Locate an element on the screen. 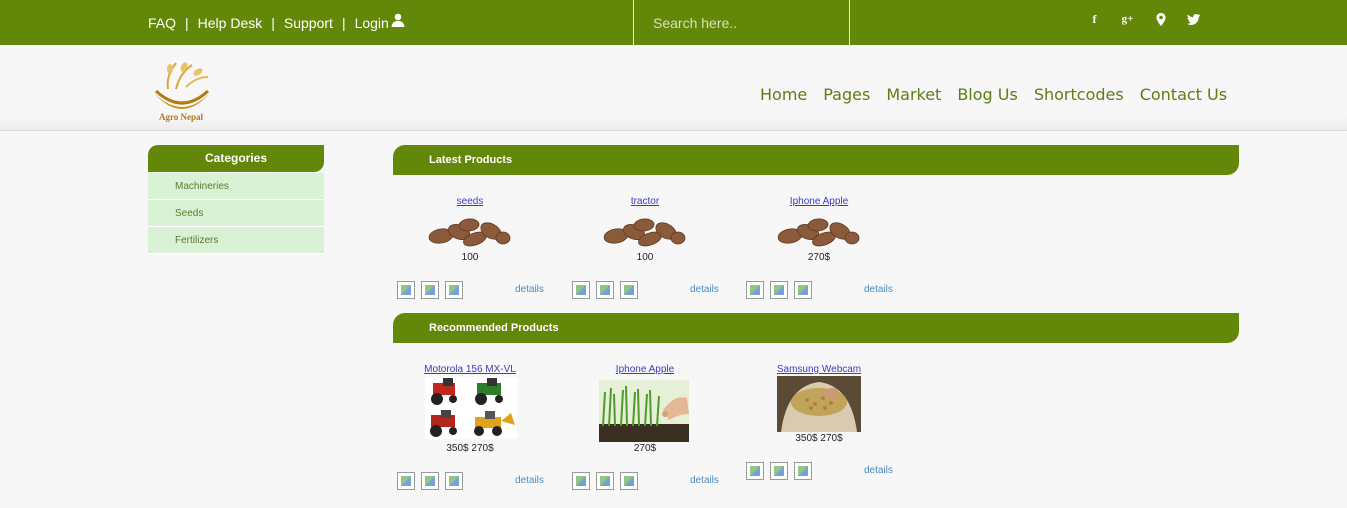  product-name-link: Samsung Webcam is located at coordinates (819, 369).